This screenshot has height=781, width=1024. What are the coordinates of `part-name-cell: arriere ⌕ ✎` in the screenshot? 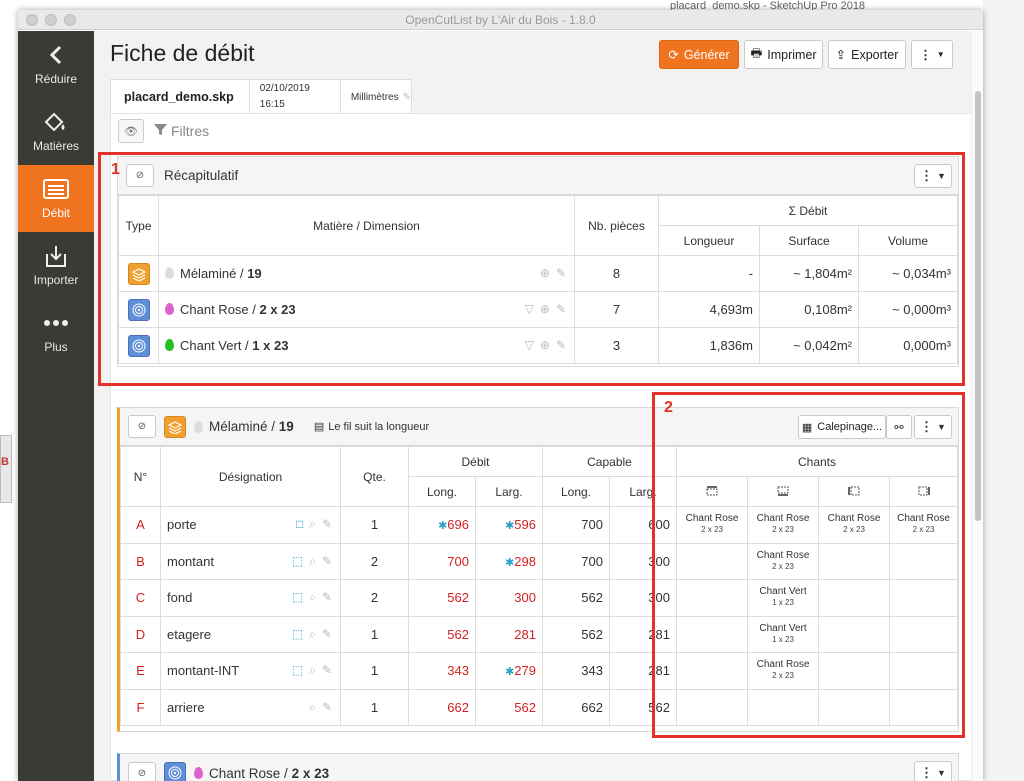 It's located at (250, 707).